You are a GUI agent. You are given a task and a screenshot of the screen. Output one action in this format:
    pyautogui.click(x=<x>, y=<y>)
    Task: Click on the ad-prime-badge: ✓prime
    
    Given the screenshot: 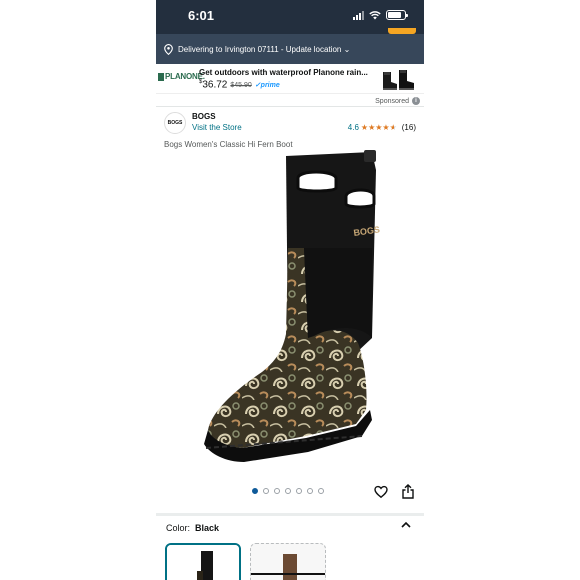 What is the action you would take?
    pyautogui.click(x=267, y=86)
    